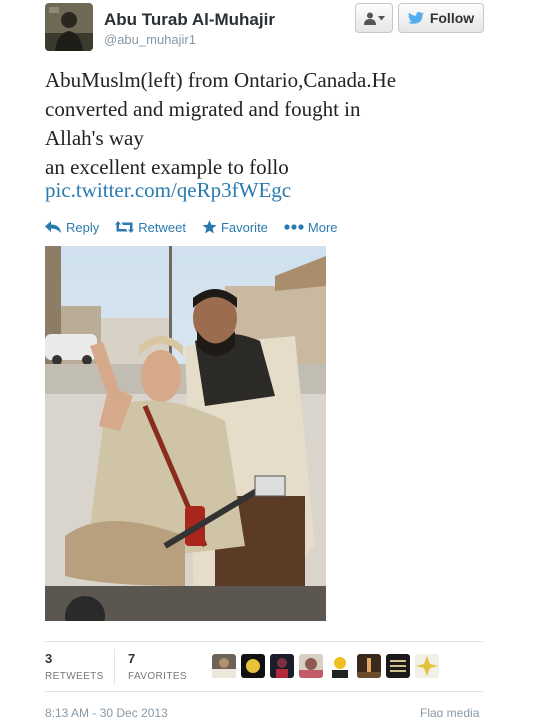  What do you see at coordinates (168, 190) in the screenshot?
I see `tweet-media-link: pic.twitter.com/qeRp3fWEgc` at bounding box center [168, 190].